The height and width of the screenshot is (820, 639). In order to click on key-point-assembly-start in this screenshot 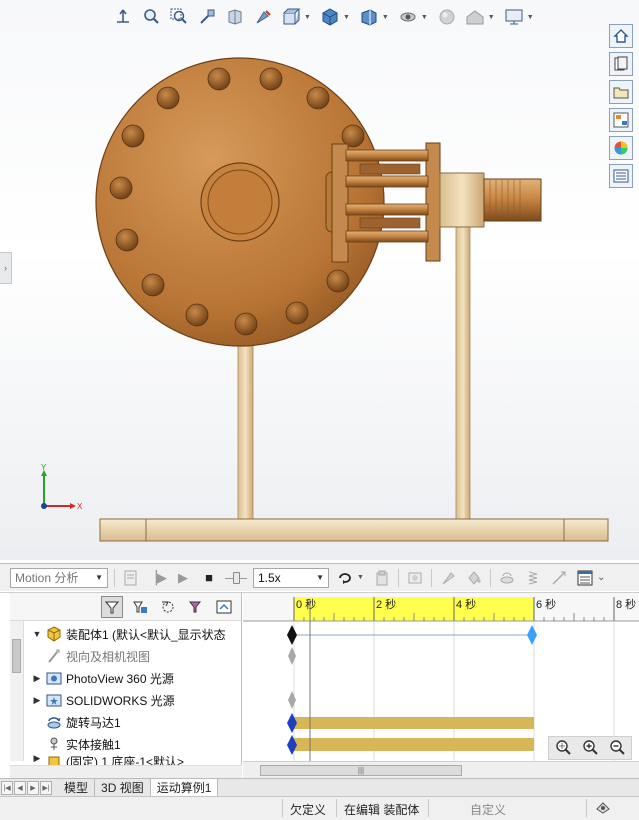, I will do `click(292, 635)`.